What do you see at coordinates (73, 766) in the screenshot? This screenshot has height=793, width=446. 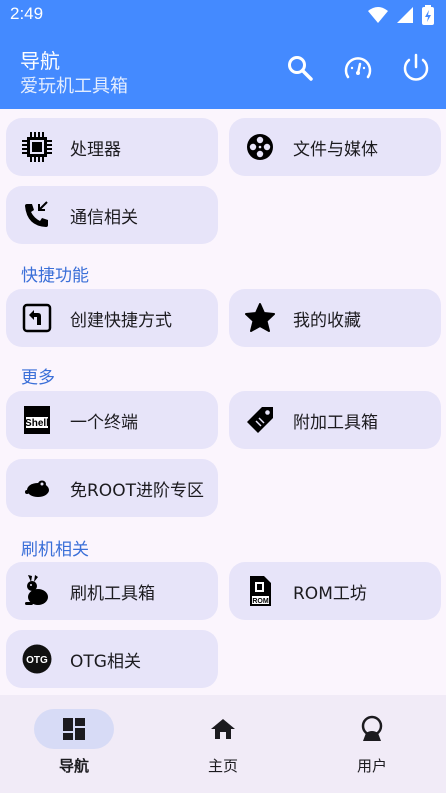 I see `nav-label: 导航` at bounding box center [73, 766].